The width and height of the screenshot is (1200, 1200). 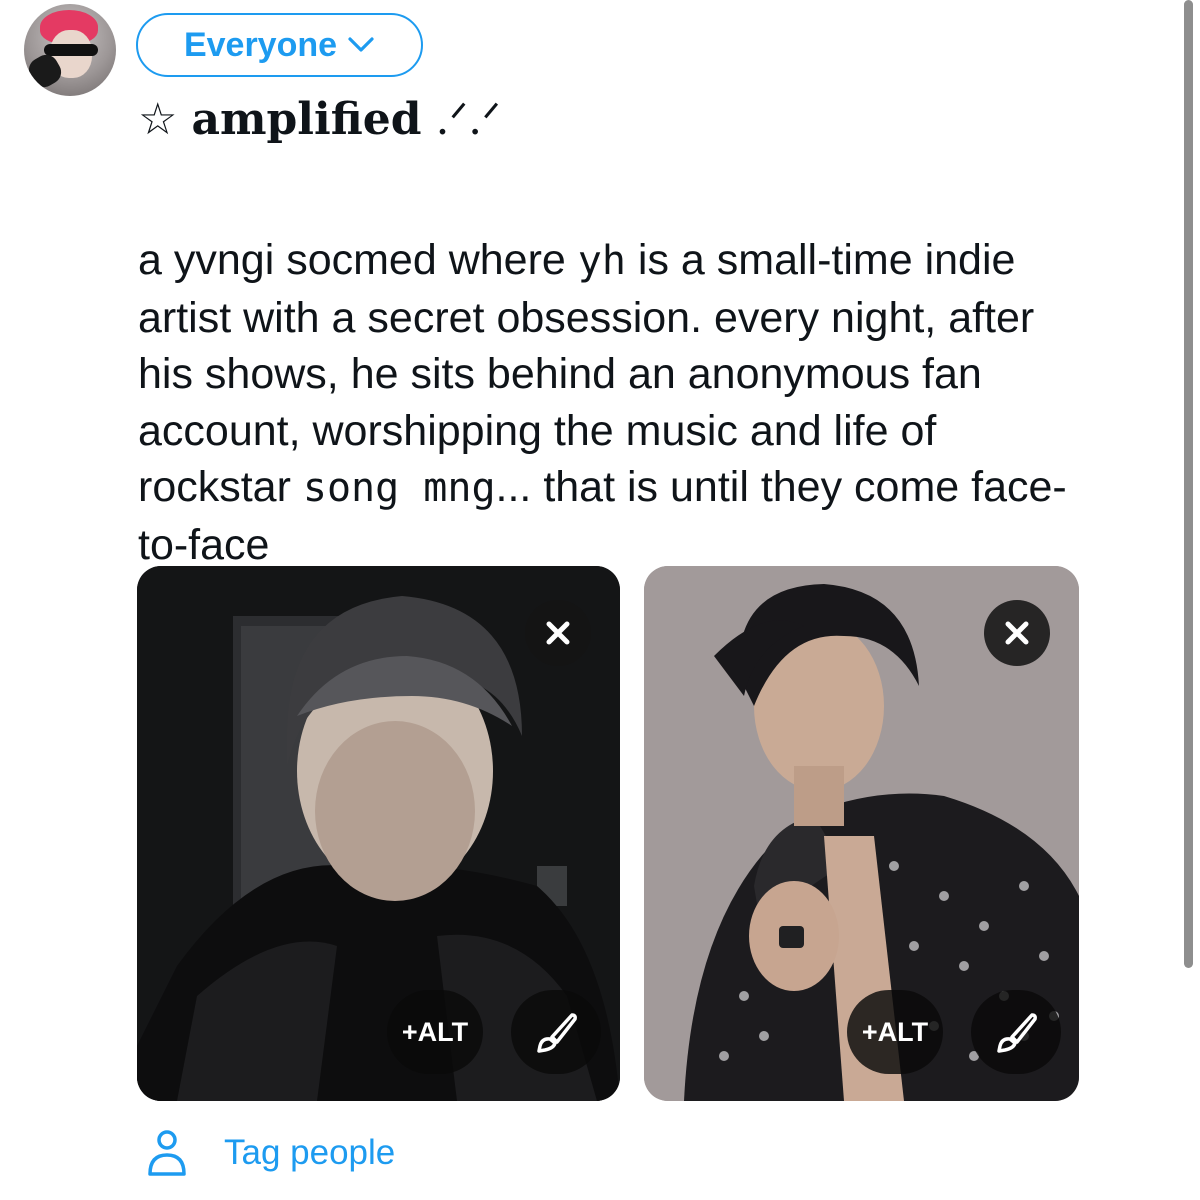 I want to click on mono-text-run: yh, so click(x=601, y=261).